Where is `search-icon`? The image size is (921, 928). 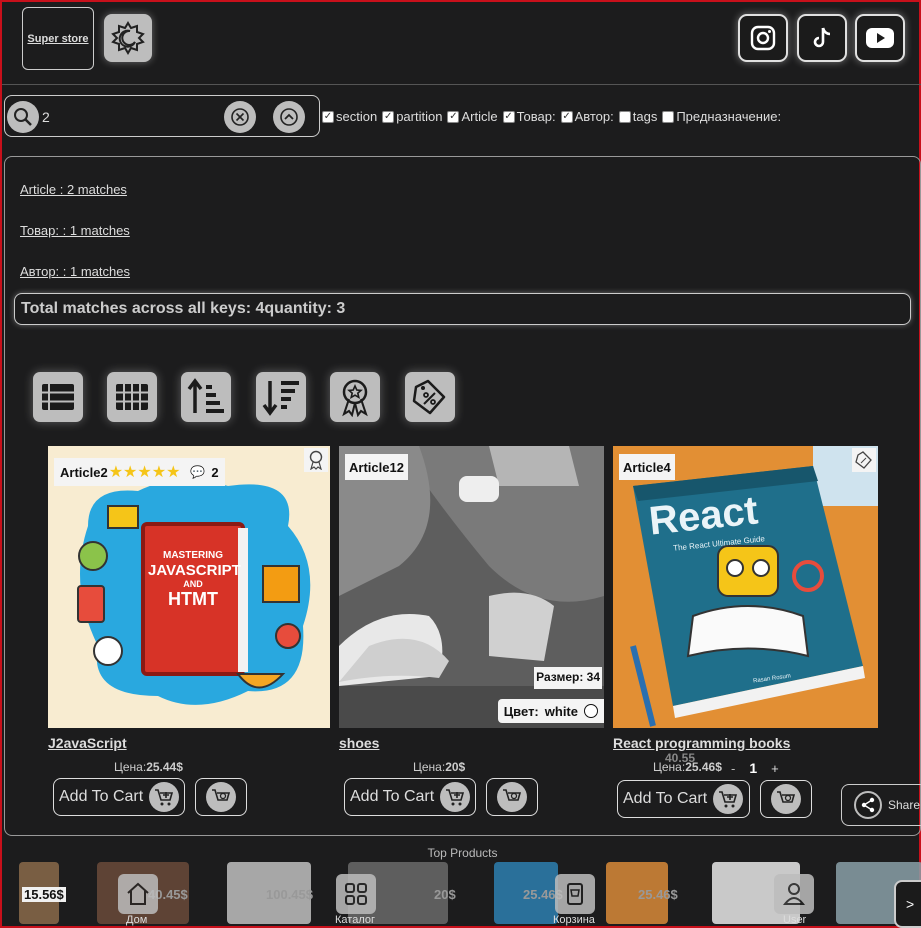 search-icon is located at coordinates (23, 117).